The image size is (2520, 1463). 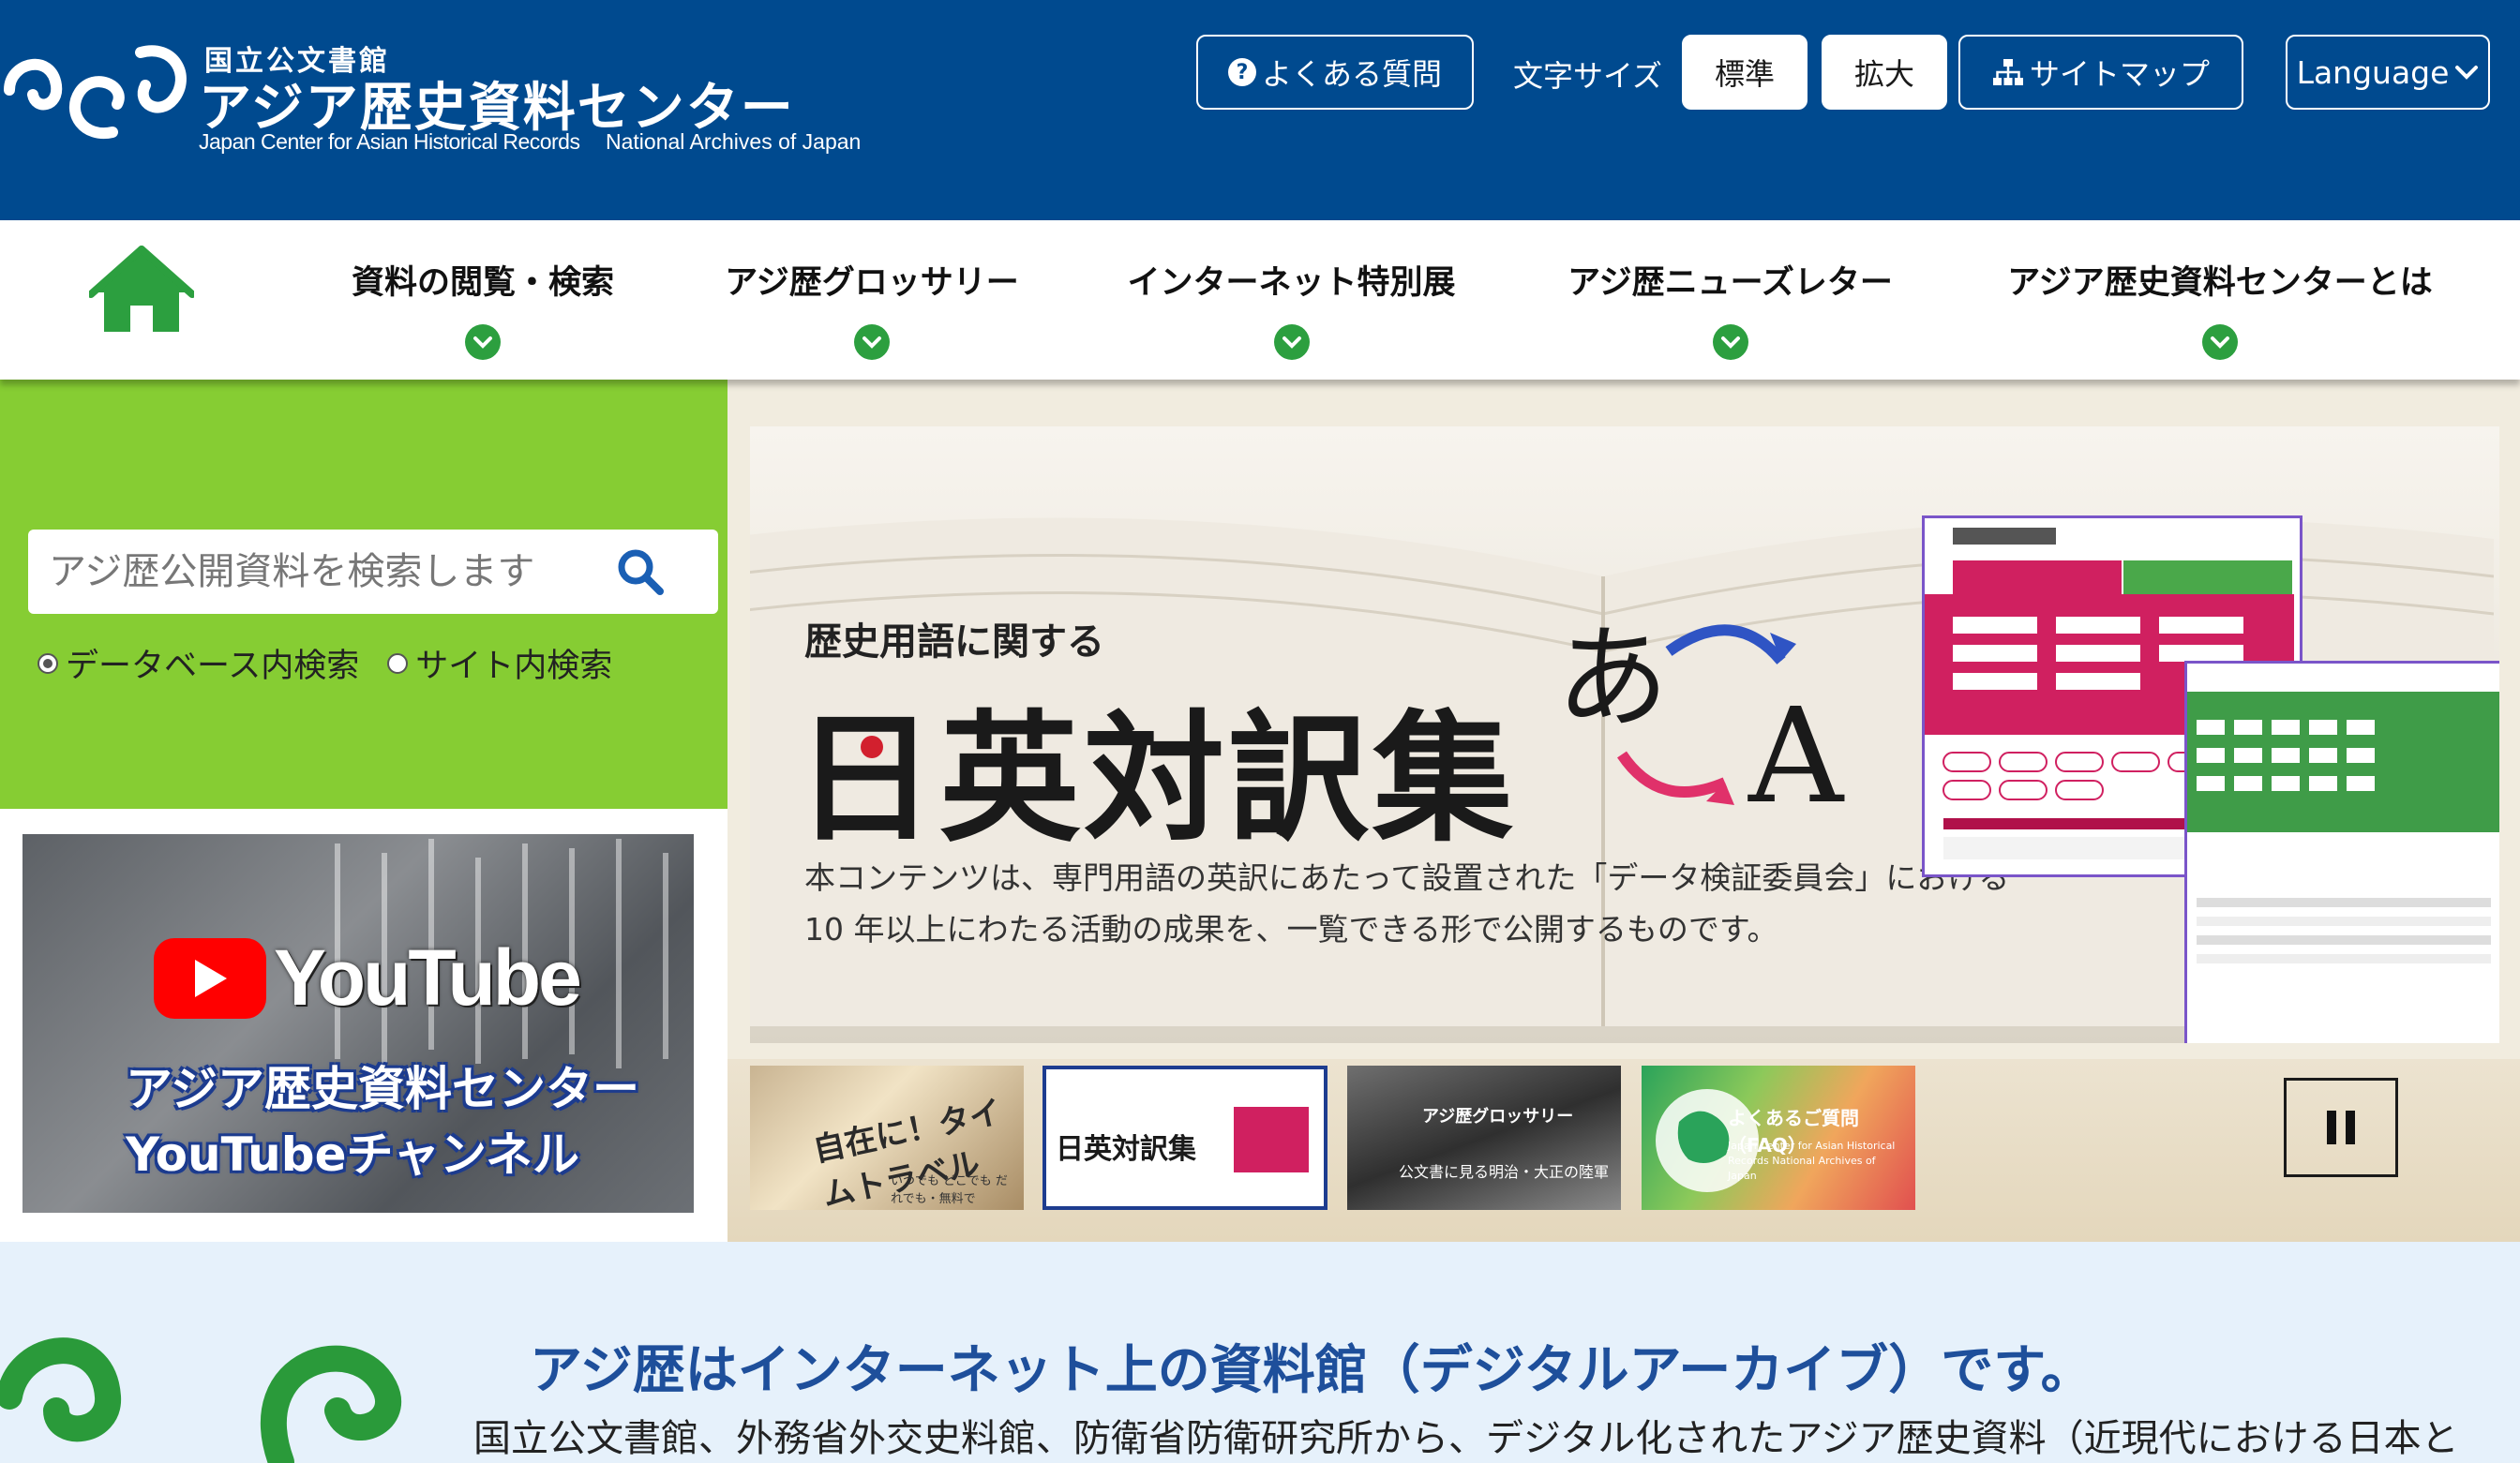 What do you see at coordinates (640, 571) in the screenshot?
I see `search-icon` at bounding box center [640, 571].